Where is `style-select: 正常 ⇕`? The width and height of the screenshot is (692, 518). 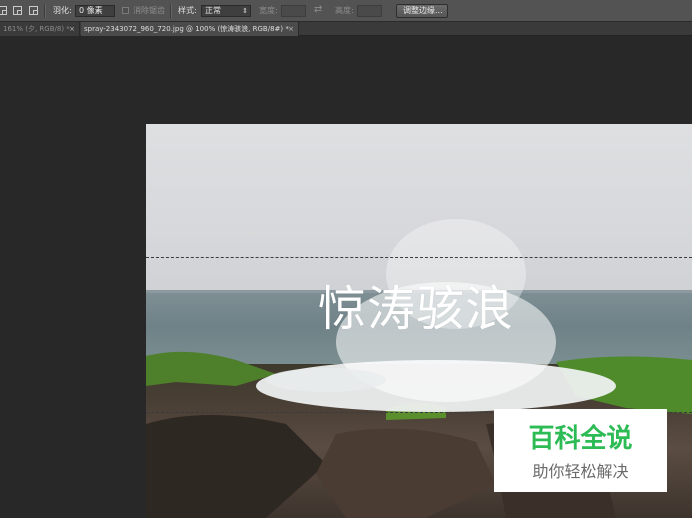 style-select: 正常 ⇕ is located at coordinates (226, 11).